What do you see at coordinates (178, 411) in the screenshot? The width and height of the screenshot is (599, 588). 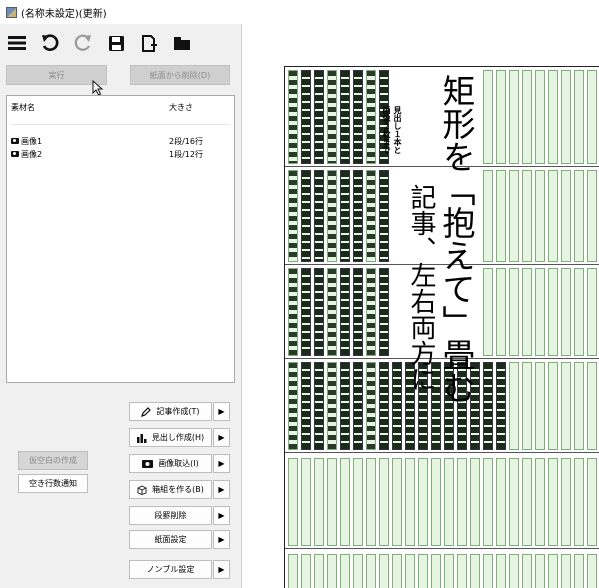 I see `create-article-label: 記事作成(T)` at bounding box center [178, 411].